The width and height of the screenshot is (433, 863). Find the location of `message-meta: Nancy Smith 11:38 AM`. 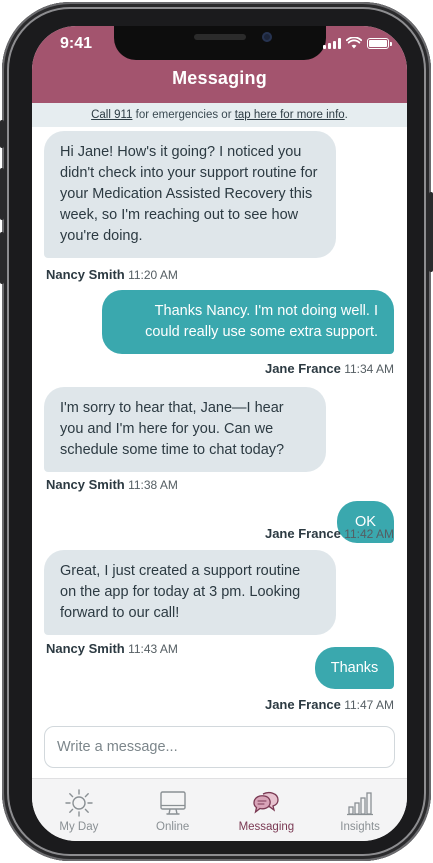

message-meta: Nancy Smith 11:38 AM is located at coordinates (112, 484).